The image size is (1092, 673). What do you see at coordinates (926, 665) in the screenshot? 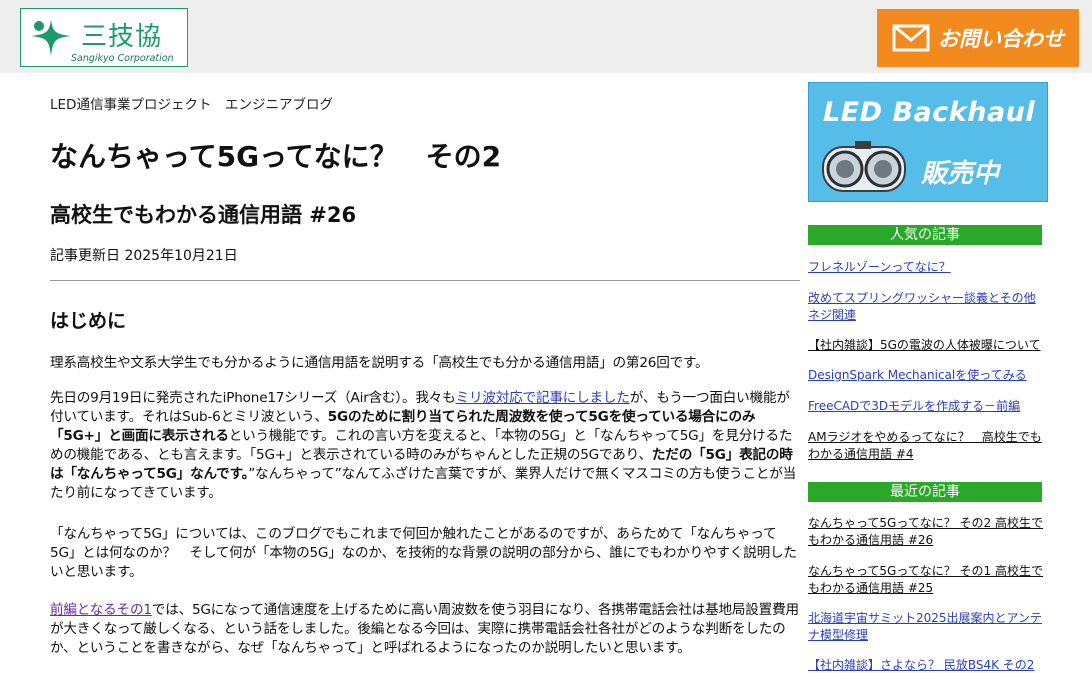
I see `recent-link: 【社内雑談】さよなら？ 民放BS4K その2` at bounding box center [926, 665].